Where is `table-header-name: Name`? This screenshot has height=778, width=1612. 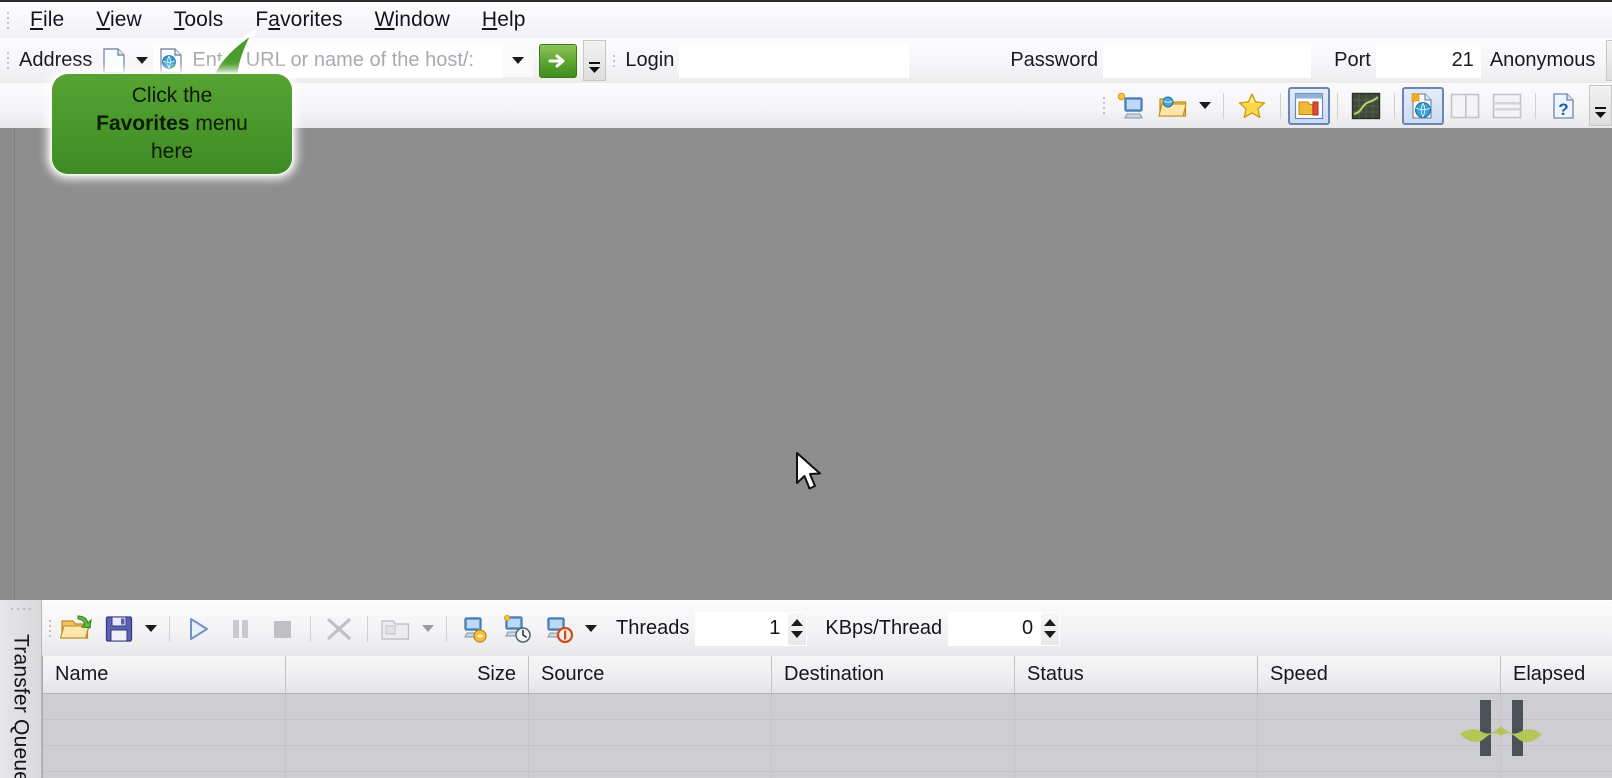
table-header-name: Name is located at coordinates (164, 674).